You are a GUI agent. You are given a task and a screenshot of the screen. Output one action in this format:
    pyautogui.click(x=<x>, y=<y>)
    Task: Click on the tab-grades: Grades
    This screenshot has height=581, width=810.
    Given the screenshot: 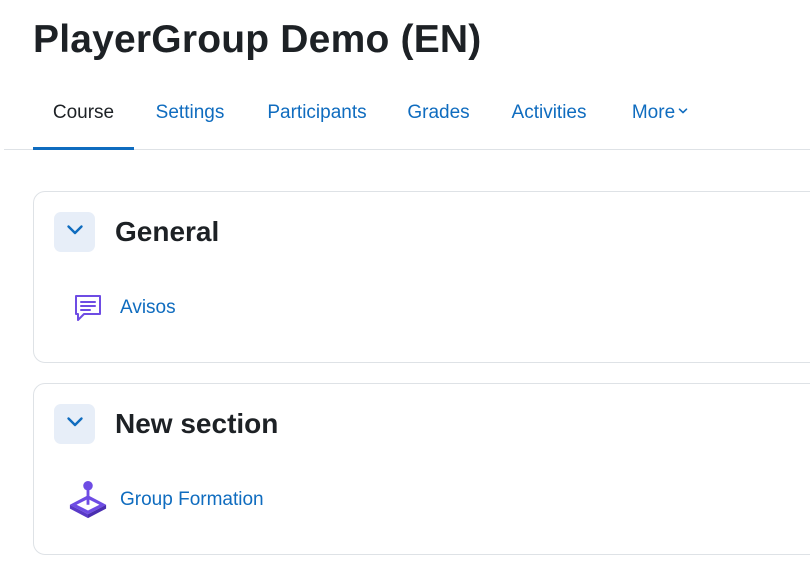 What is the action you would take?
    pyautogui.click(x=438, y=116)
    